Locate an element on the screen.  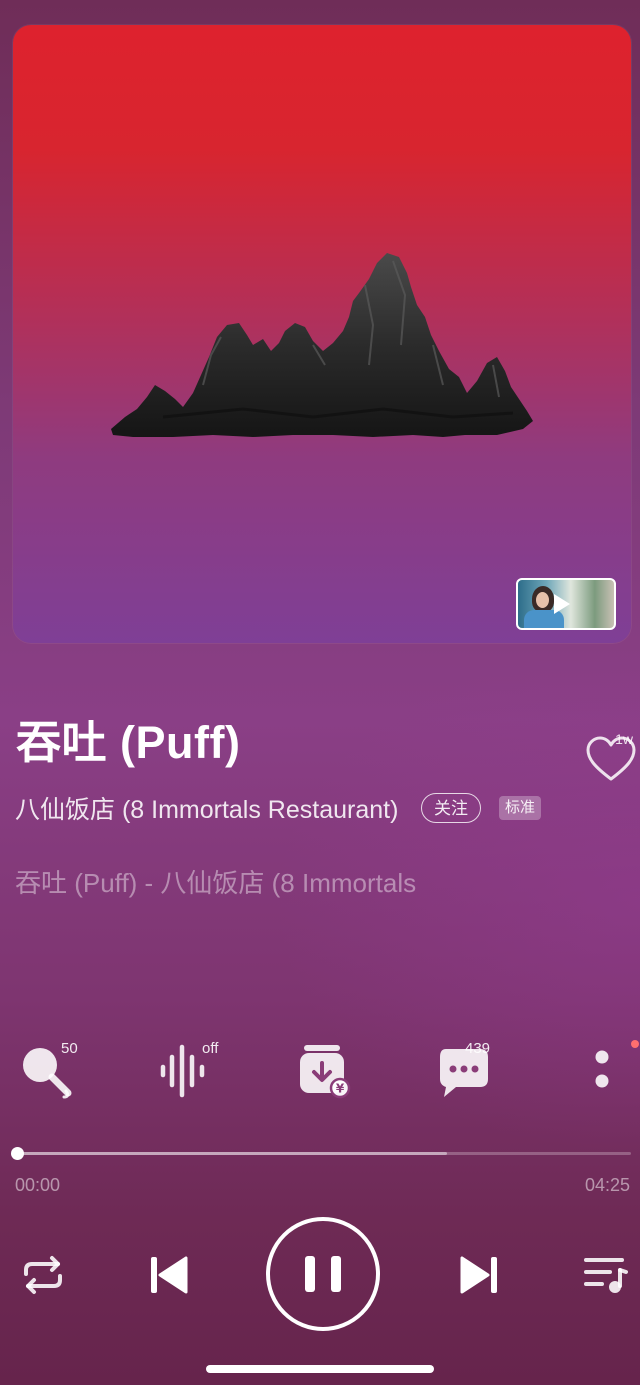
comments-count: 439 is located at coordinates (478, 1048).